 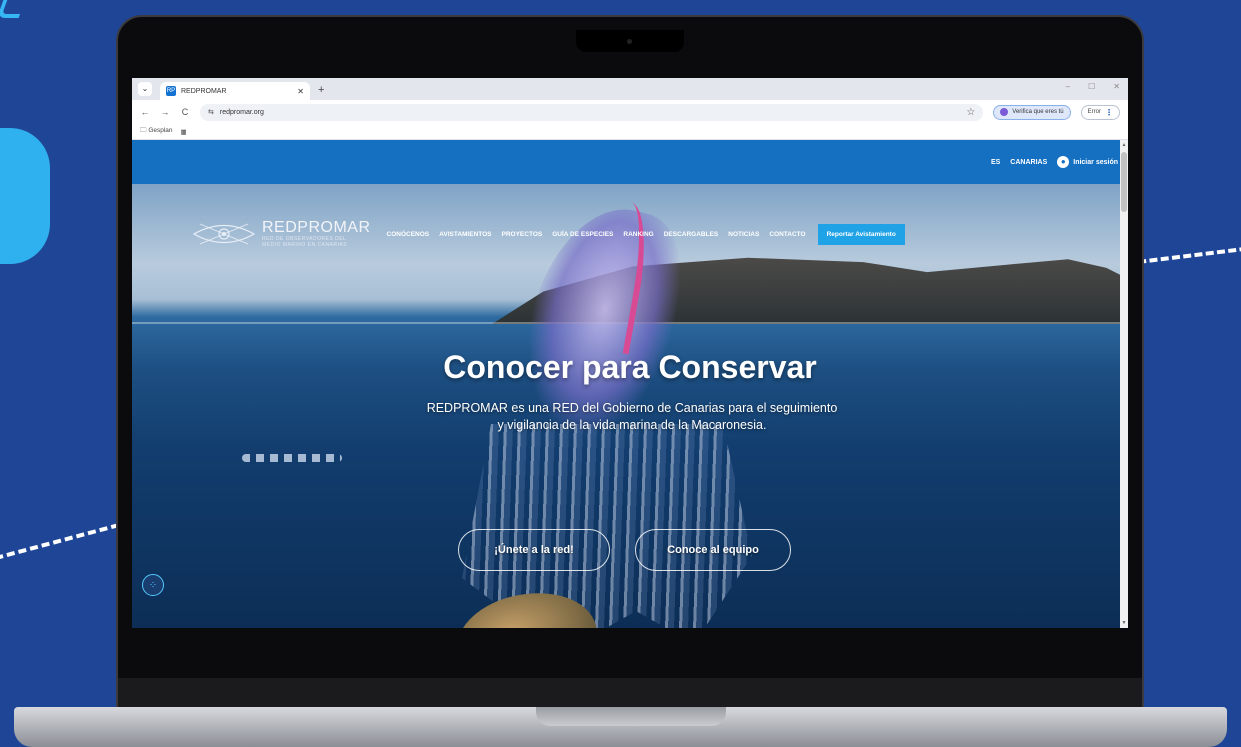 What do you see at coordinates (145, 89) in the screenshot?
I see `tab-search-icon: ⌄` at bounding box center [145, 89].